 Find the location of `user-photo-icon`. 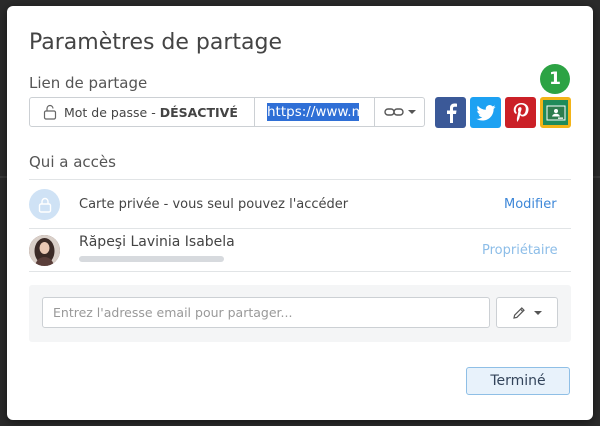

user-photo-icon is located at coordinates (44, 250).